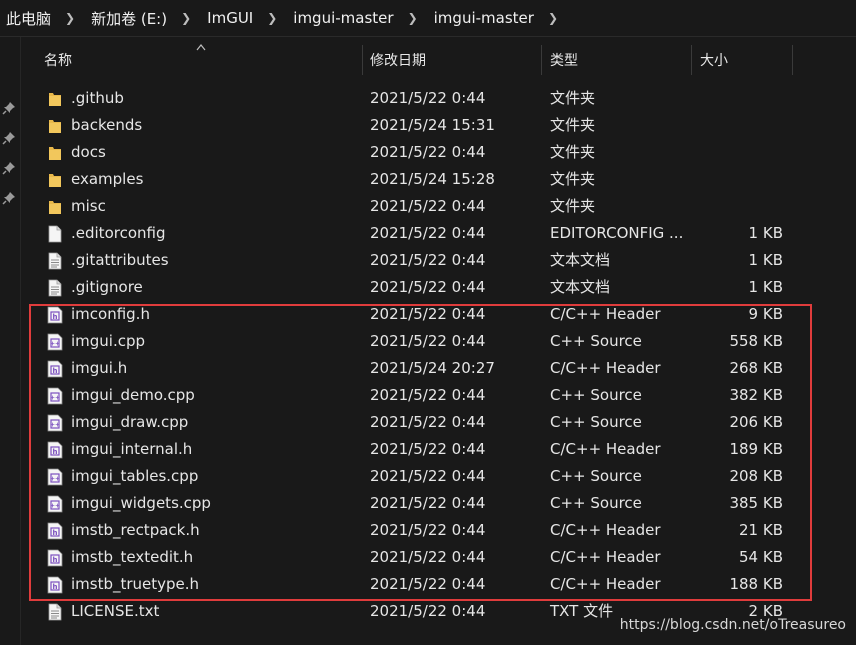 The height and width of the screenshot is (645, 856). I want to click on divider, so click(428, 36).